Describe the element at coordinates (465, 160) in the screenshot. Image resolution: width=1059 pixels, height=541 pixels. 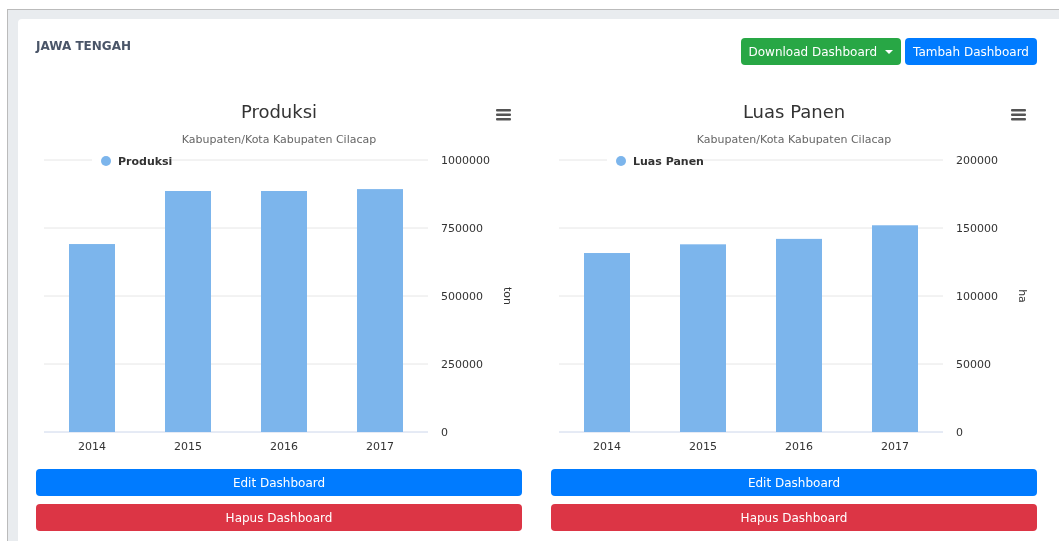
I see `axis-tick-label: 1000000` at that location.